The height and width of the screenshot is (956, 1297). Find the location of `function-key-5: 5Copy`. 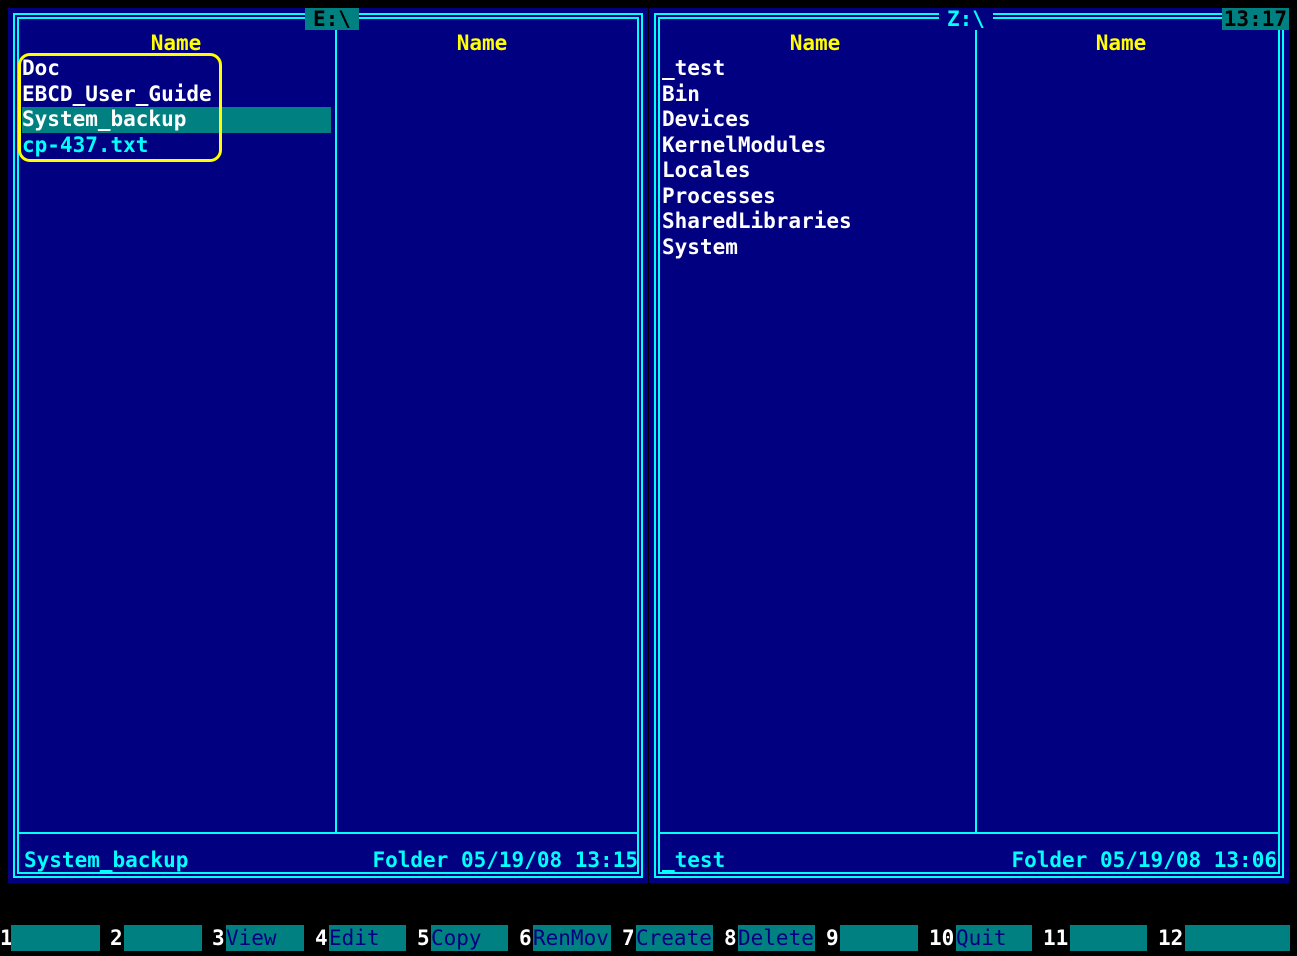

function-key-5: 5Copy is located at coordinates (462, 938).